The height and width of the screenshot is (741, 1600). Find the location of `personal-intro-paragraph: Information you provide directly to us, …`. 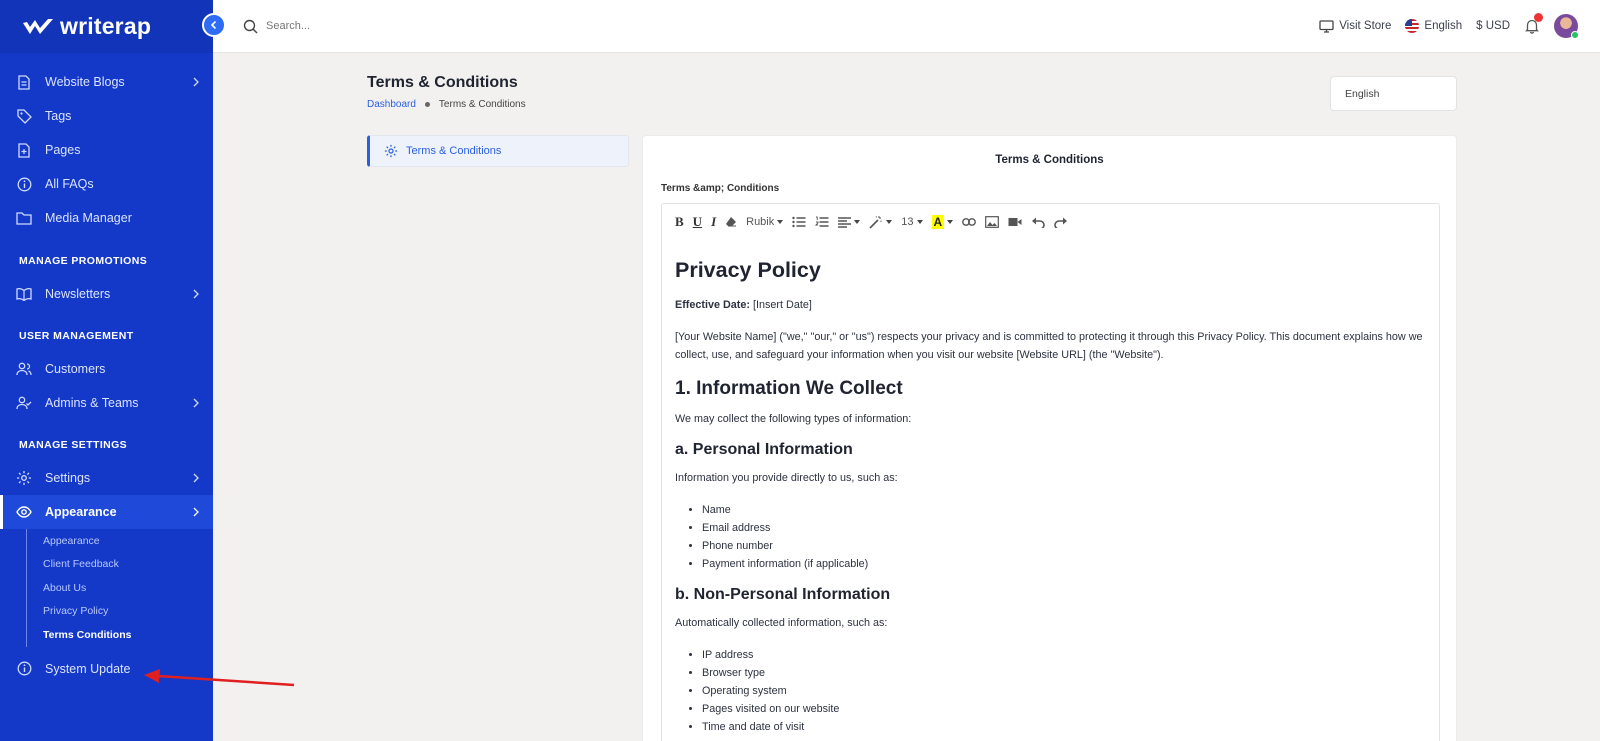

personal-intro-paragraph: Information you provide directly to us, … is located at coordinates (786, 478).